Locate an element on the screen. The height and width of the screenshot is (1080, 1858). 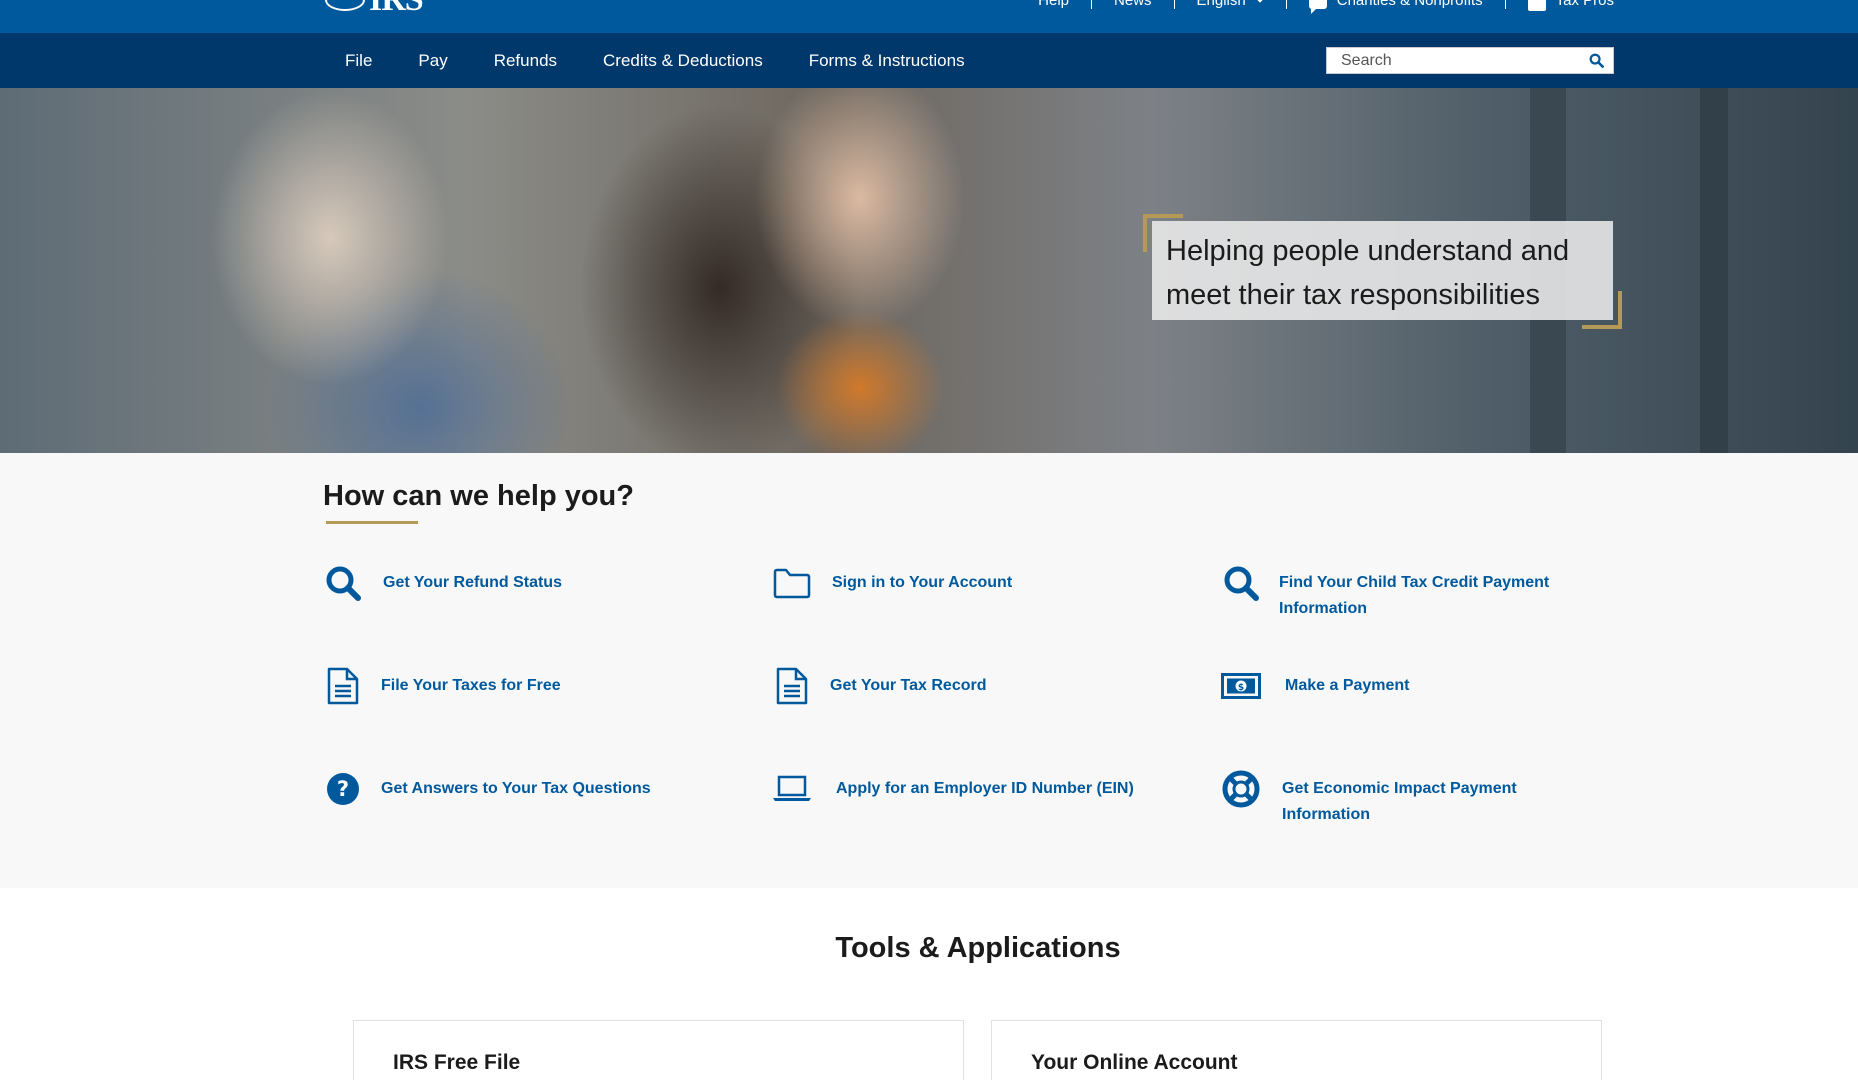
folder-icon is located at coordinates (792, 583).